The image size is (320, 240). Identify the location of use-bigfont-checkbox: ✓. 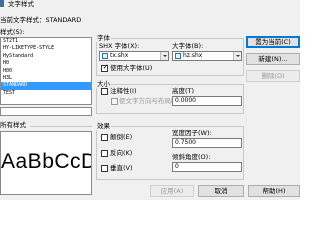
(105, 67).